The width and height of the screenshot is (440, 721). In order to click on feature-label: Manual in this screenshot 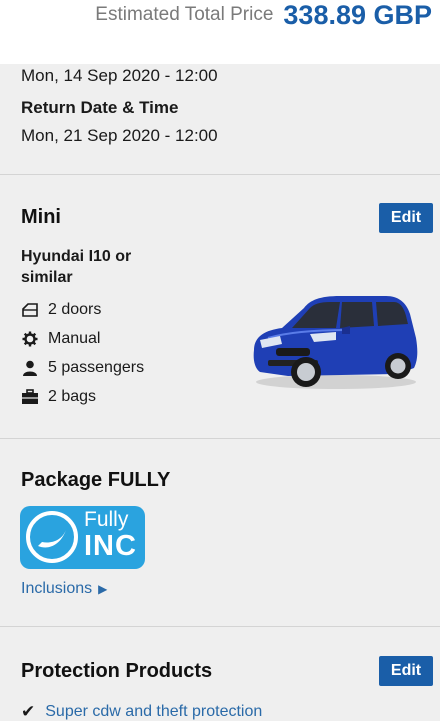, I will do `click(74, 338)`.